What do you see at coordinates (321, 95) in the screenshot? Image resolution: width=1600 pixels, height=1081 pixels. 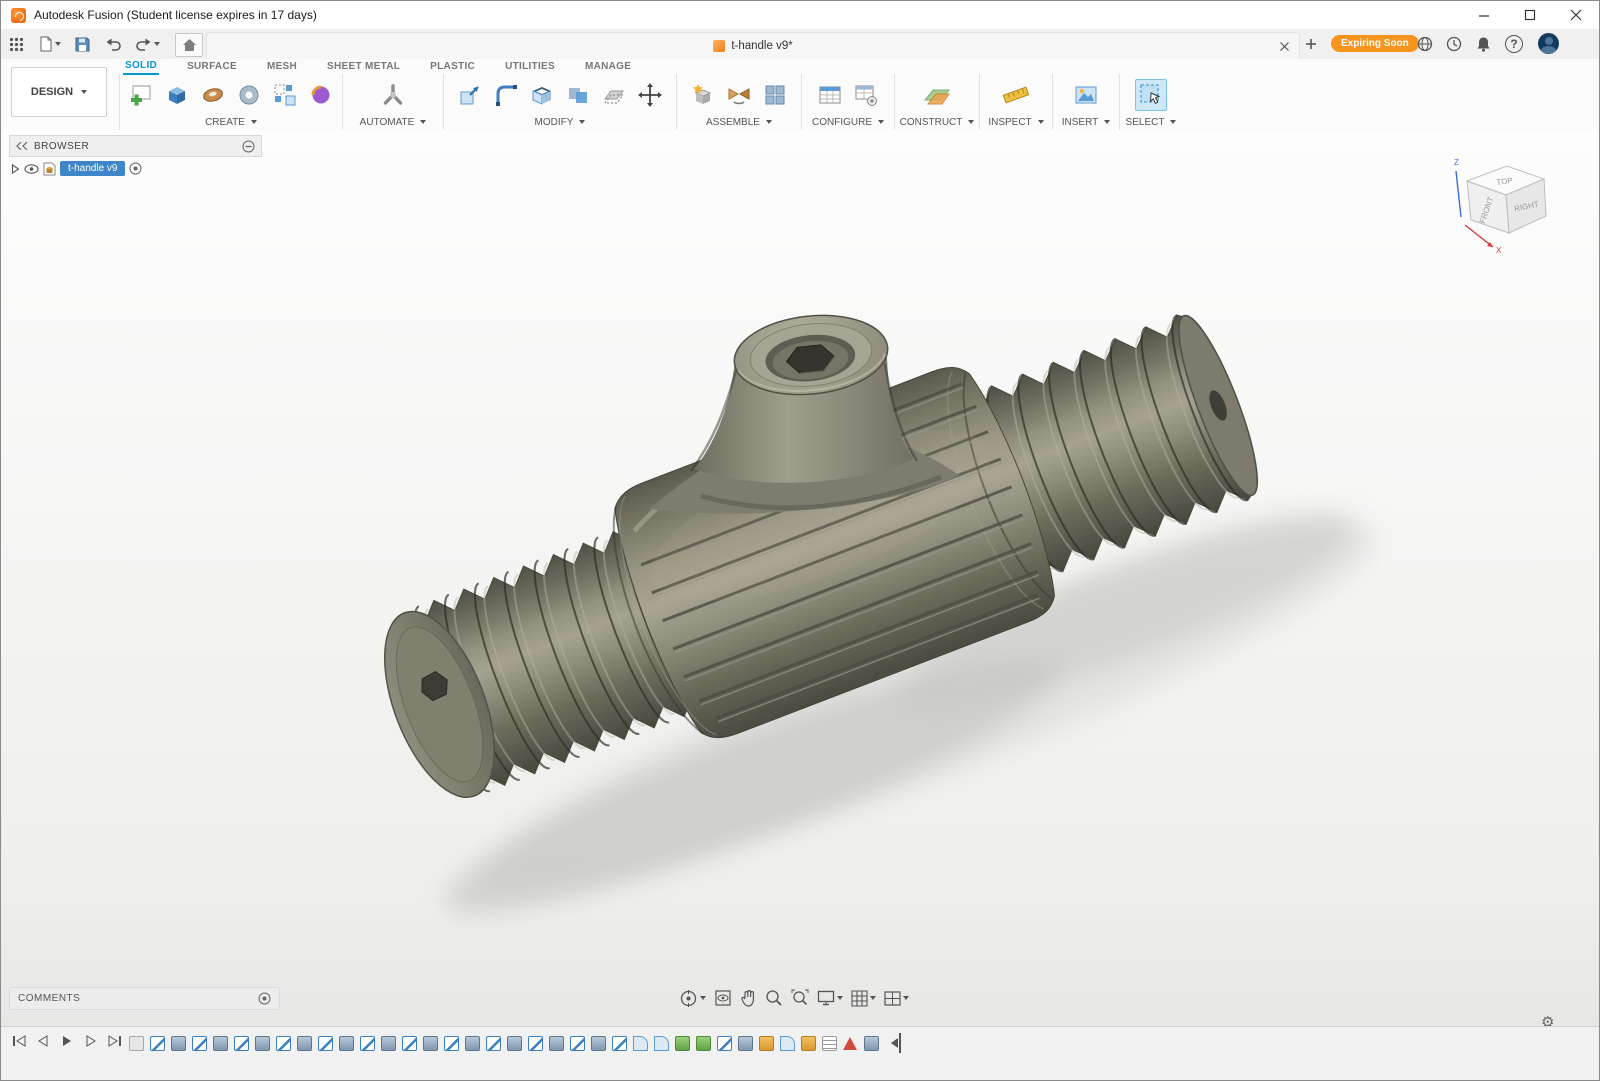 I see `form-icon` at bounding box center [321, 95].